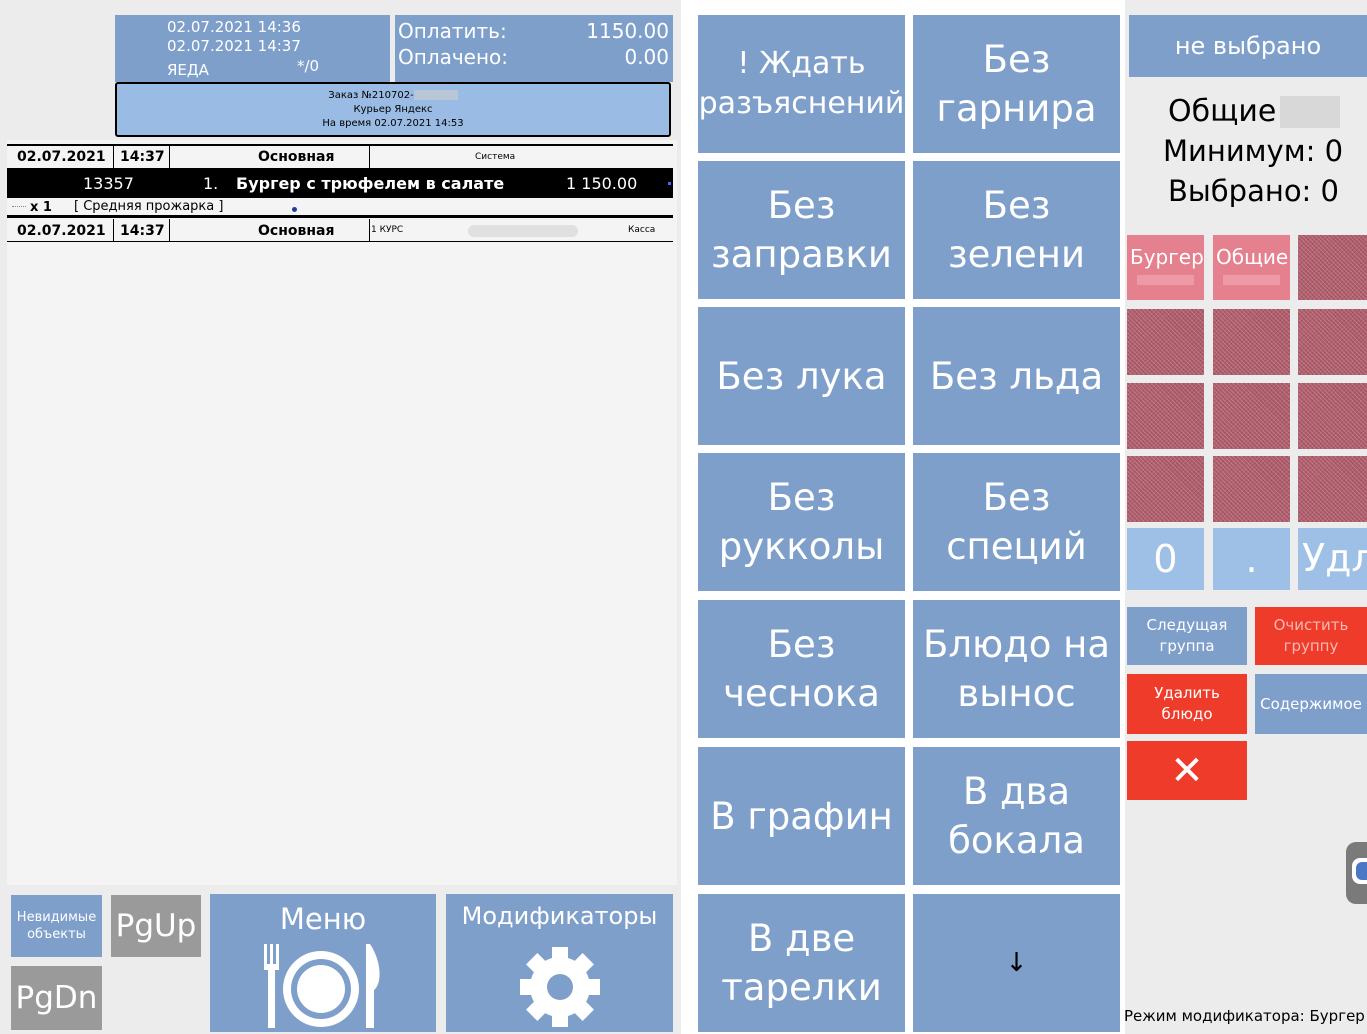 The width and height of the screenshot is (1367, 1034). Describe the element at coordinates (452, 31) in the screenshot. I see `pay-label: Оплатить:` at that location.